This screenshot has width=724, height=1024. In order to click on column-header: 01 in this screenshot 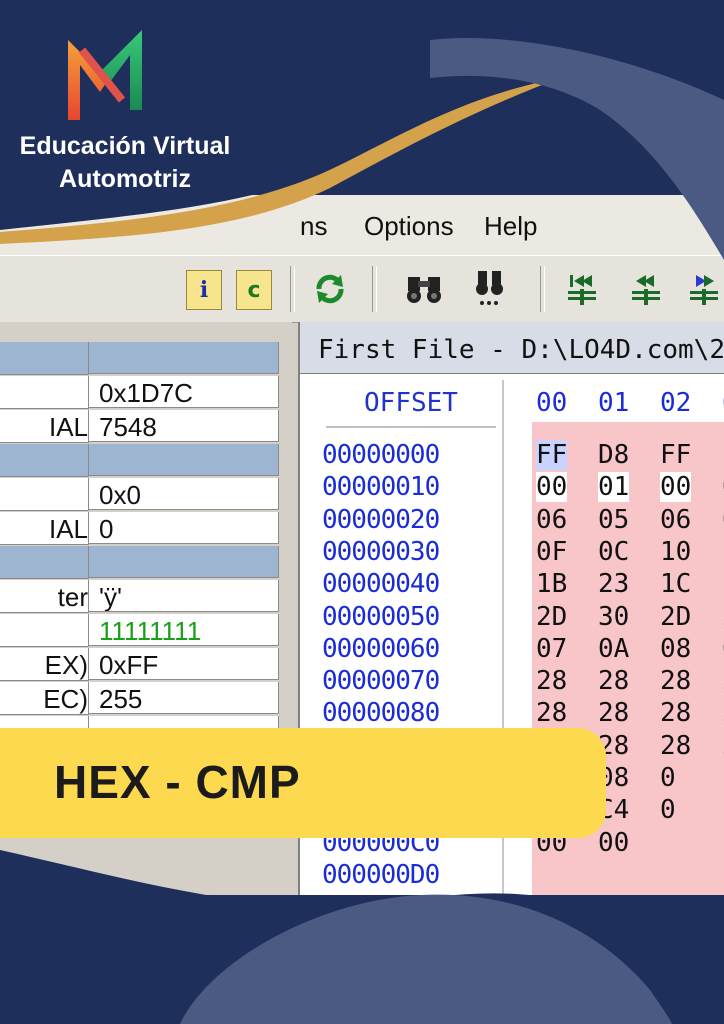, I will do `click(614, 403)`.